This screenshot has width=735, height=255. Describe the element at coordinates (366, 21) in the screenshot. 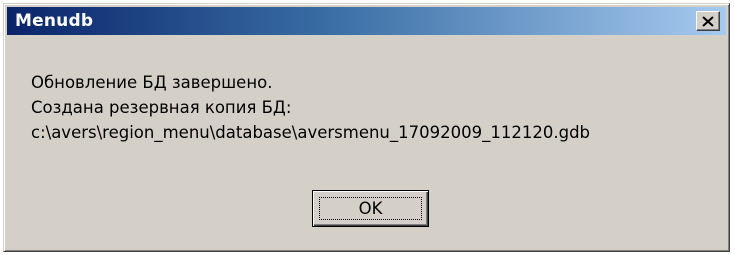

I see `title-bar: Menudb` at that location.